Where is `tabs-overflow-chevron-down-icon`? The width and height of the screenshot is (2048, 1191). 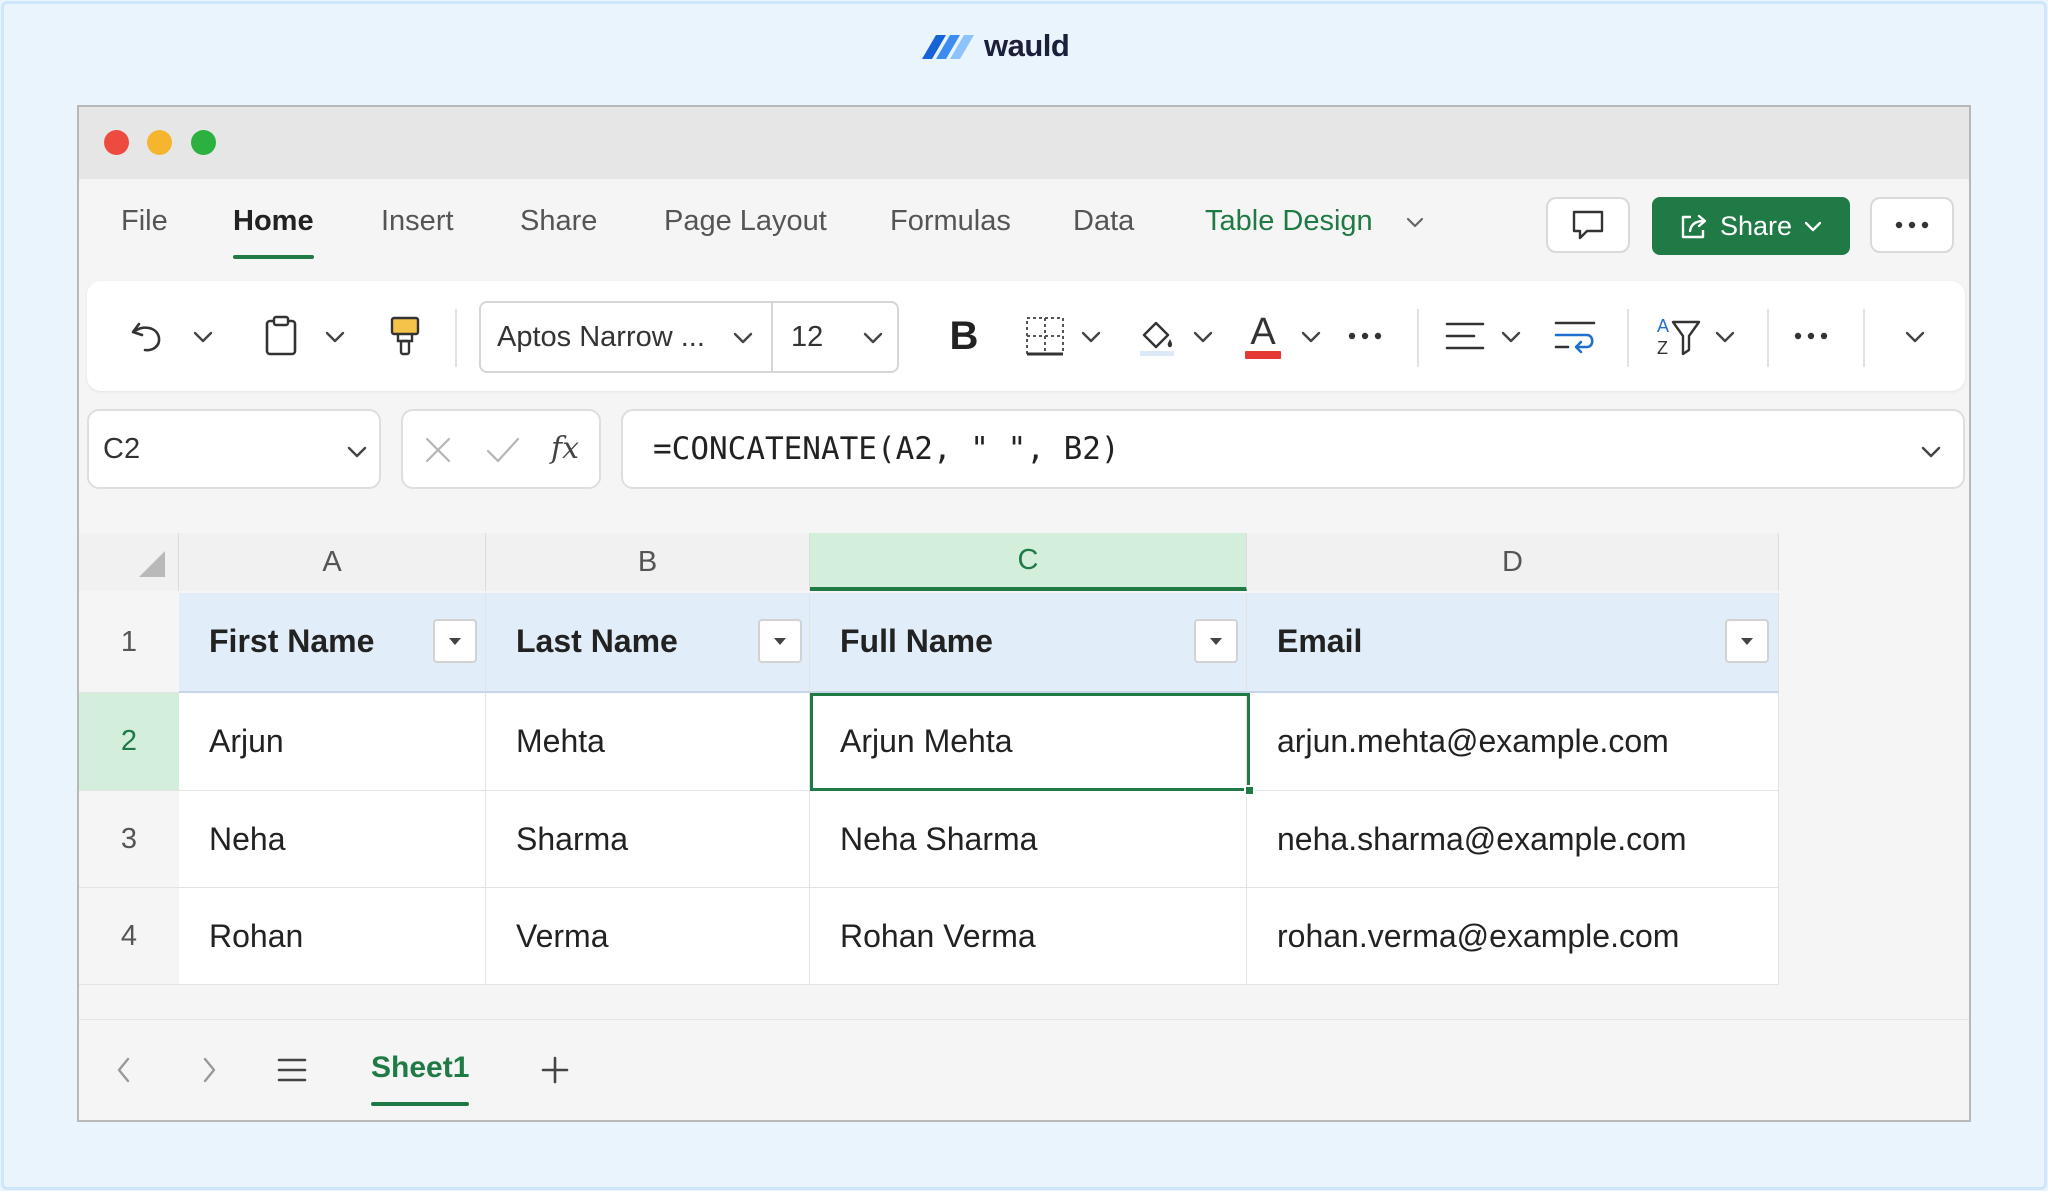
tabs-overflow-chevron-down-icon is located at coordinates (1415, 222).